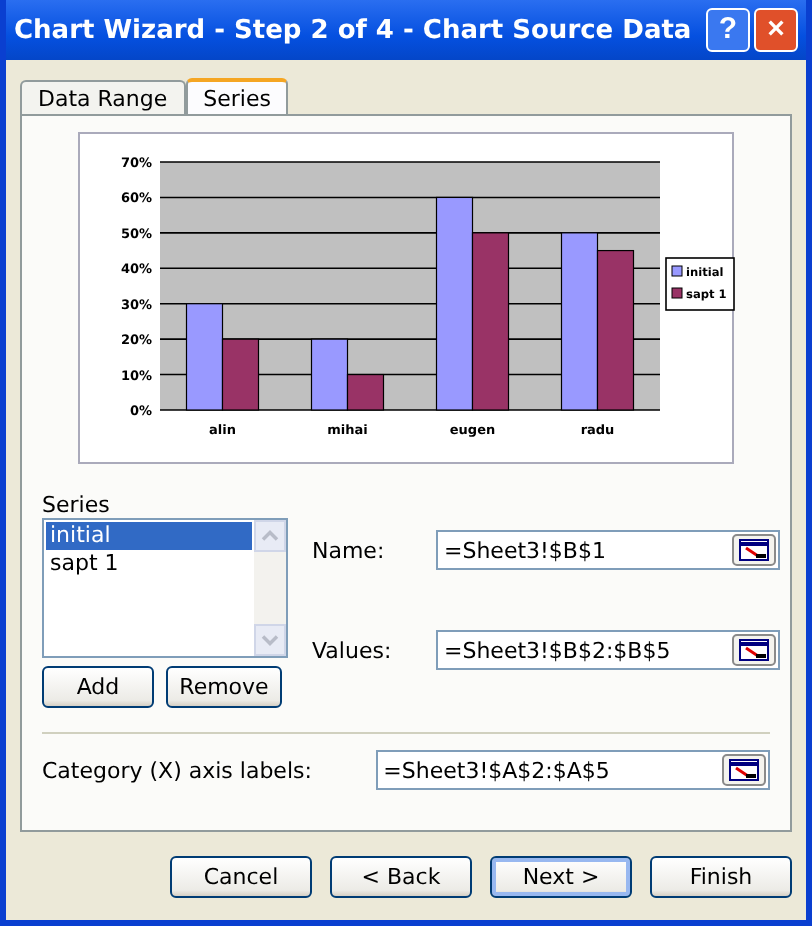 This screenshot has width=812, height=926. Describe the element at coordinates (721, 877) in the screenshot. I see `dialog-button: Finish` at that location.